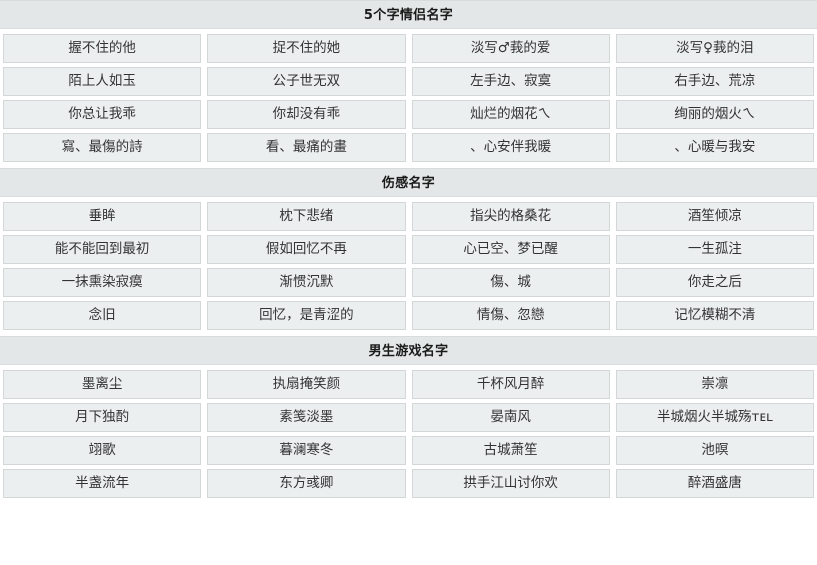 The image size is (817, 565). Describe the element at coordinates (306, 249) in the screenshot. I see `name-cell: 假如回忆不再` at that location.